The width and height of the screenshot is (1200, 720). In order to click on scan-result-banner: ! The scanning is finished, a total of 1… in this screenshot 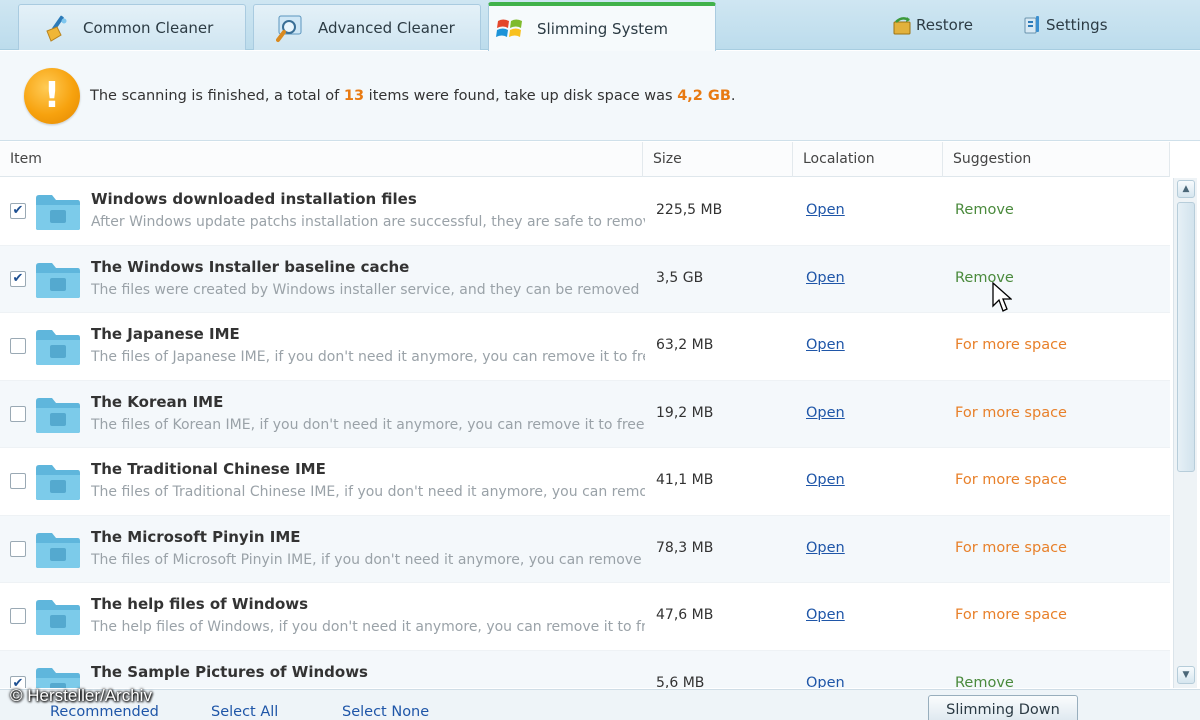, I will do `click(600, 96)`.